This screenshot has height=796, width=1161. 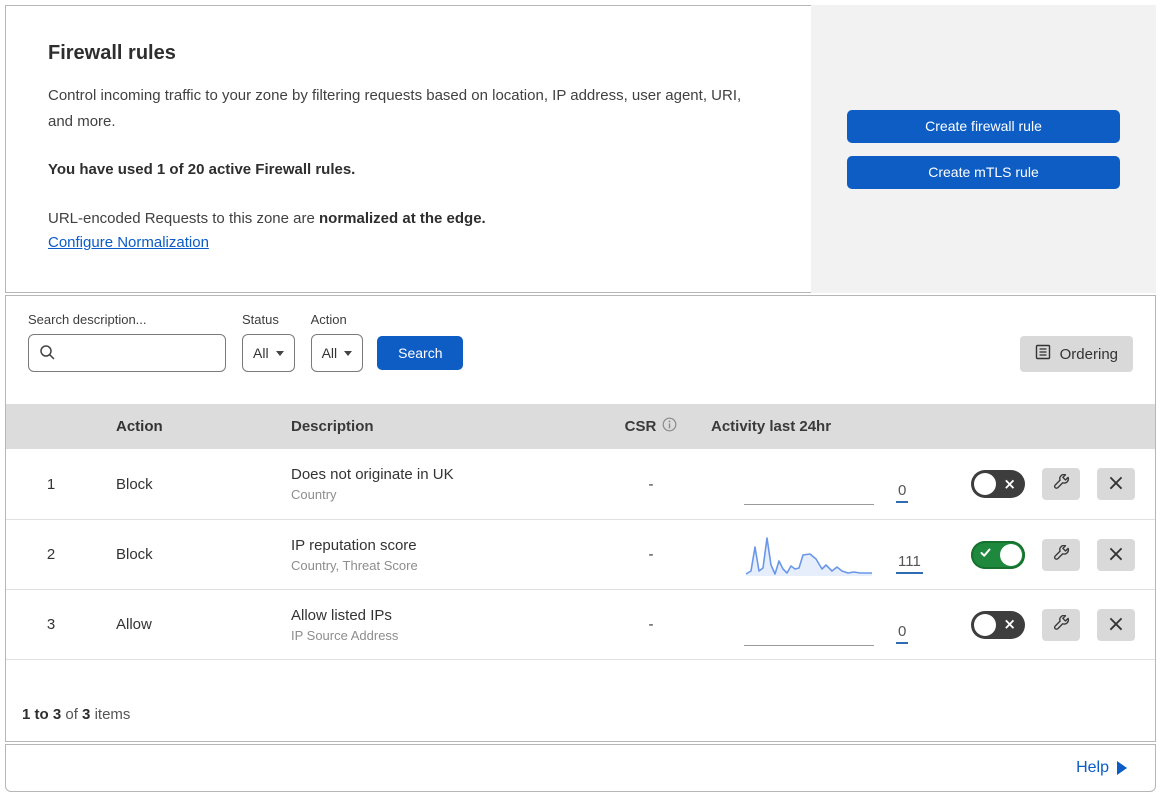 I want to click on activity-sparkline-chart, so click(x=808, y=556).